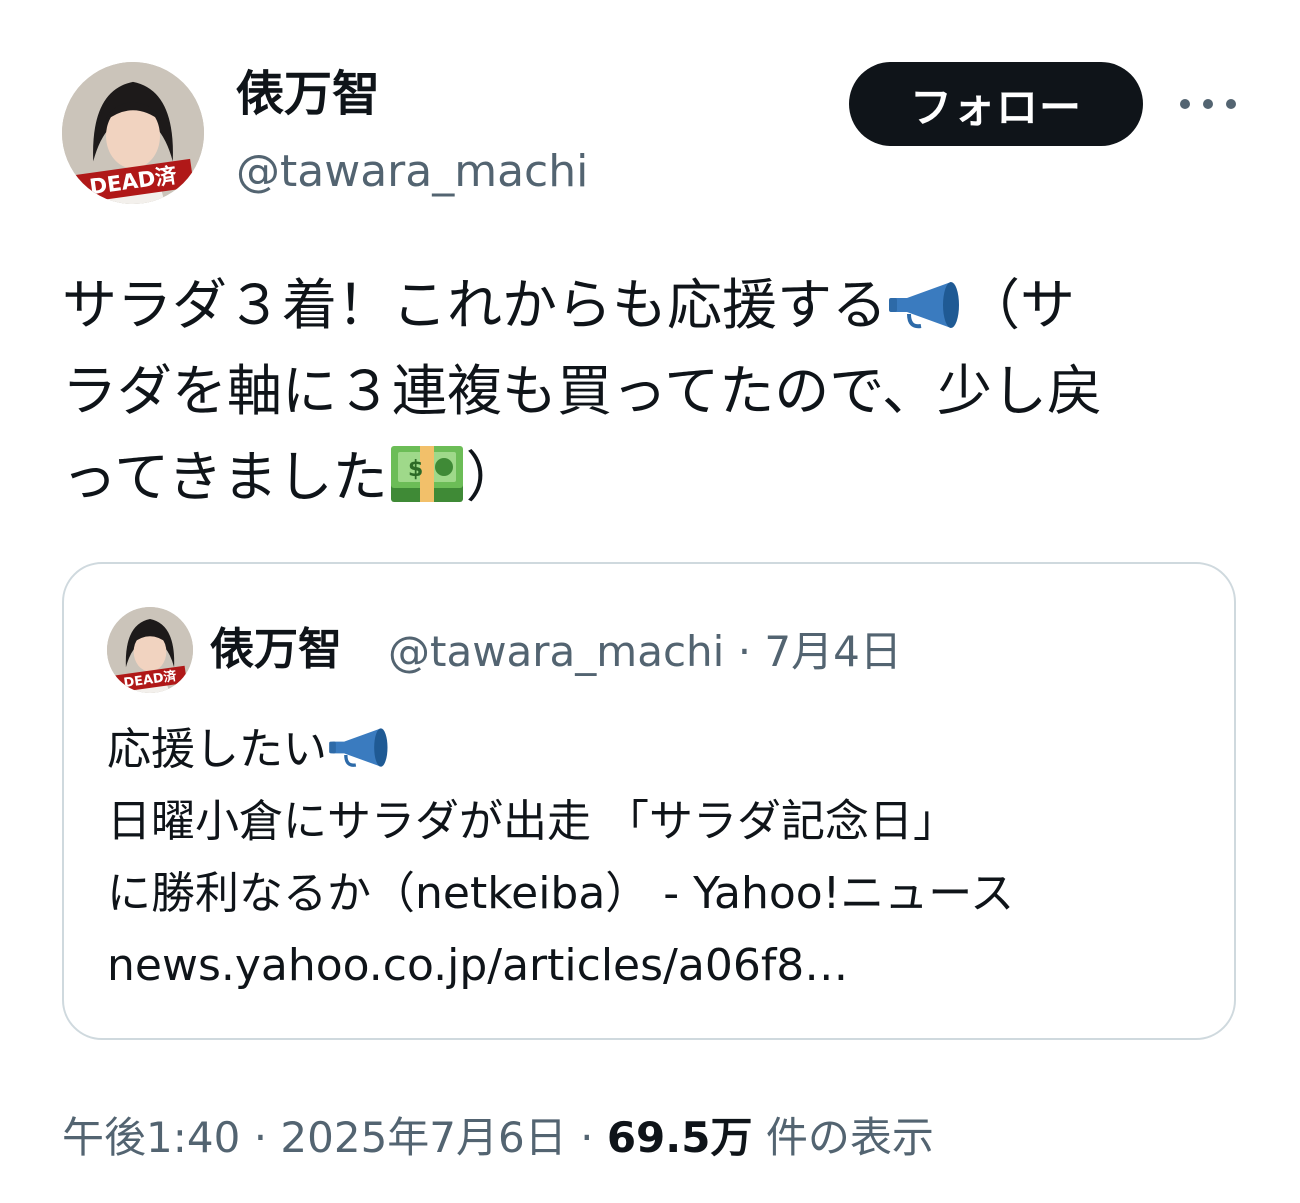  What do you see at coordinates (679, 1137) in the screenshot?
I see `views-count: 69.5万` at bounding box center [679, 1137].